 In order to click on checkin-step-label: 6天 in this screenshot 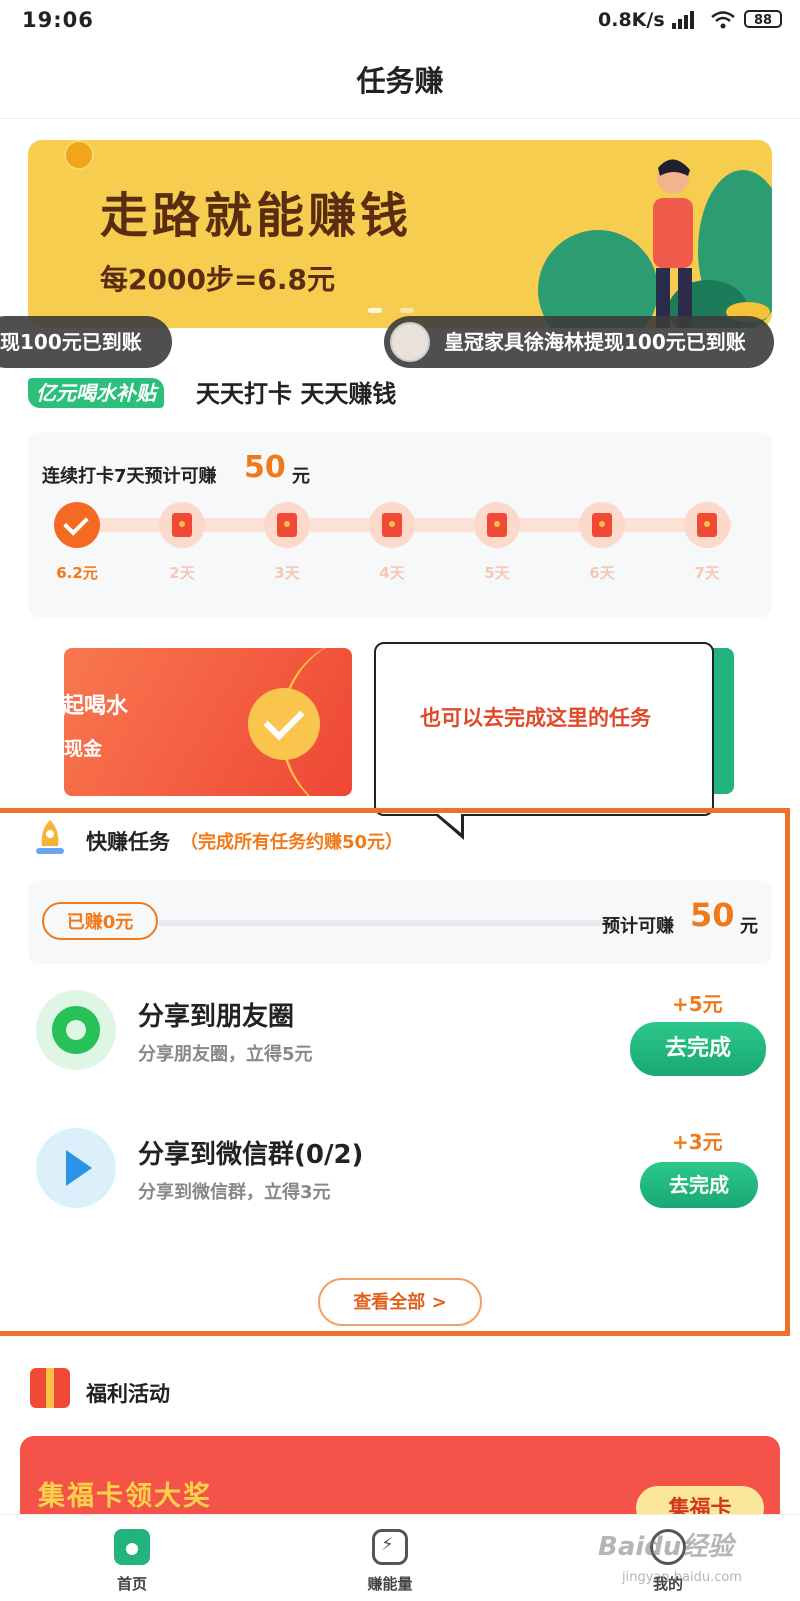, I will do `click(602, 573)`.